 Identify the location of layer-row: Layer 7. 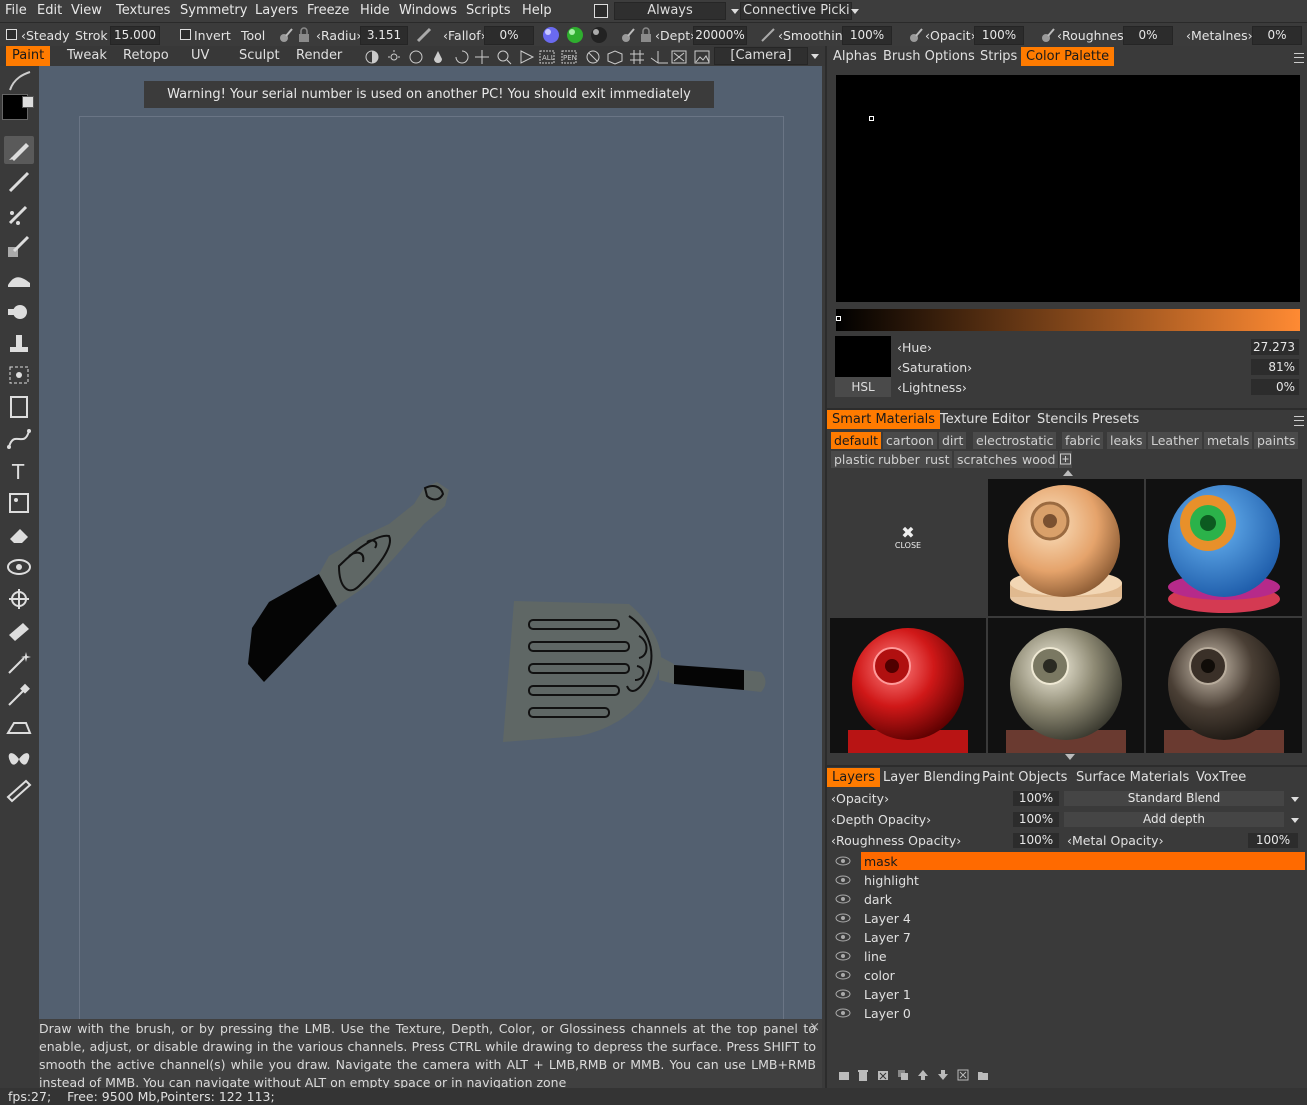
(1070, 937).